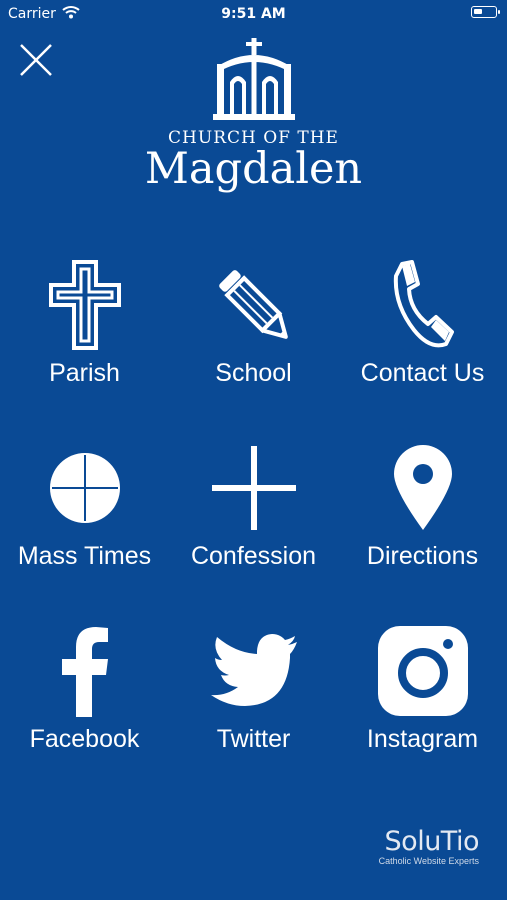 The height and width of the screenshot is (900, 507). I want to click on battery-level, so click(478, 11).